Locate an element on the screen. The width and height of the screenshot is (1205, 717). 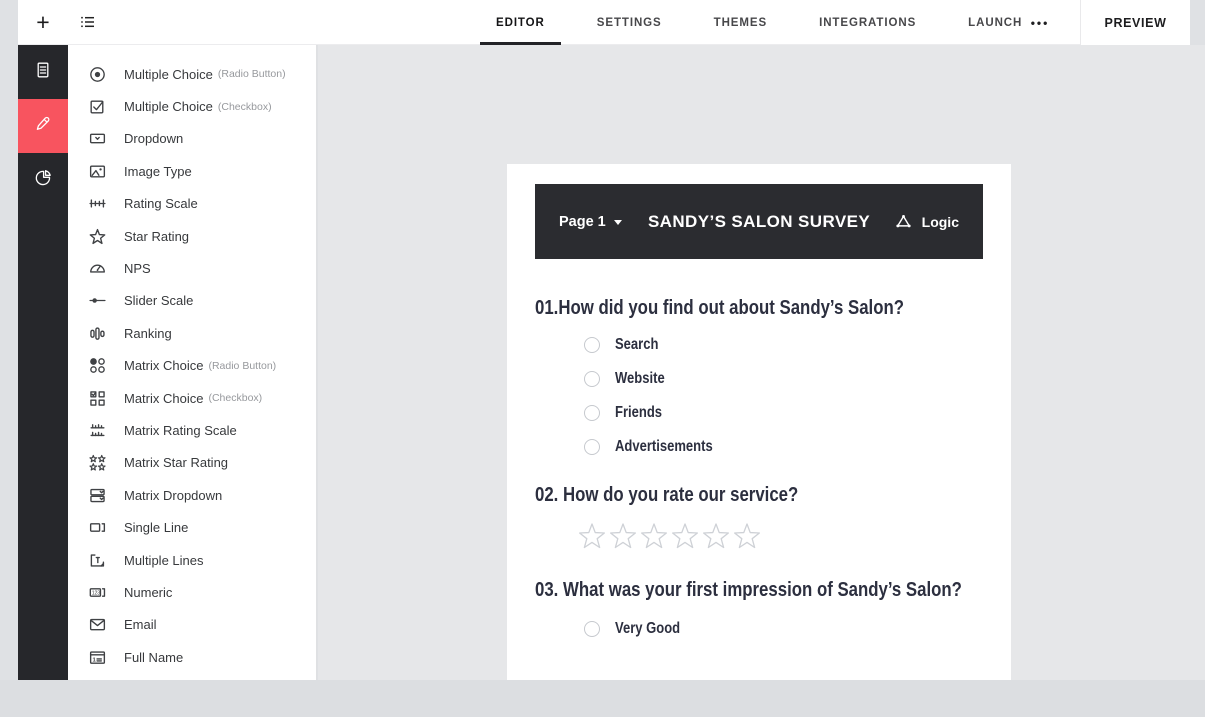
rail-item-document is located at coordinates (43, 72).